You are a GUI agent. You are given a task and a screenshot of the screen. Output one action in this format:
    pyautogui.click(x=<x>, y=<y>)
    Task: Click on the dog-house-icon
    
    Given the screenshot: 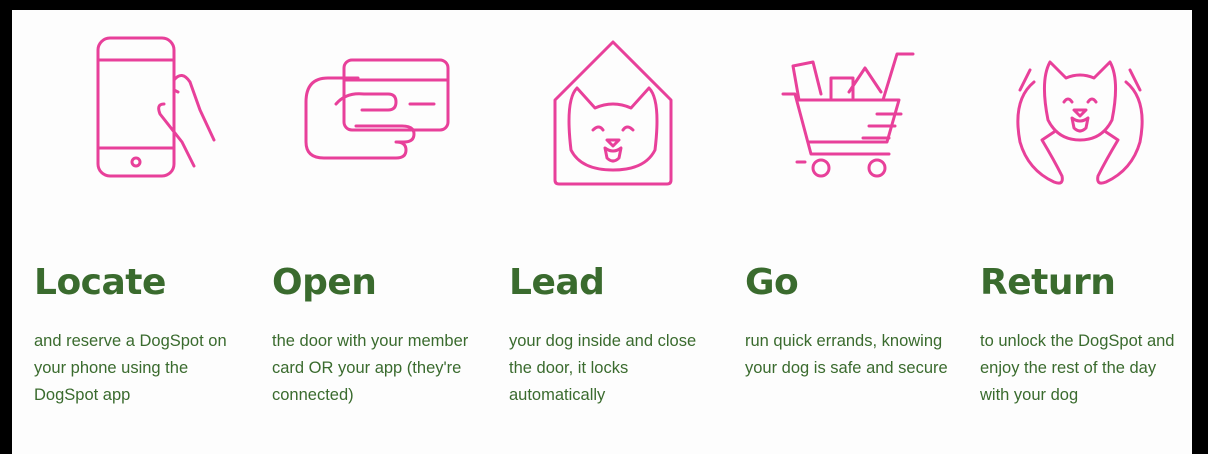 What is the action you would take?
    pyautogui.click(x=621, y=115)
    